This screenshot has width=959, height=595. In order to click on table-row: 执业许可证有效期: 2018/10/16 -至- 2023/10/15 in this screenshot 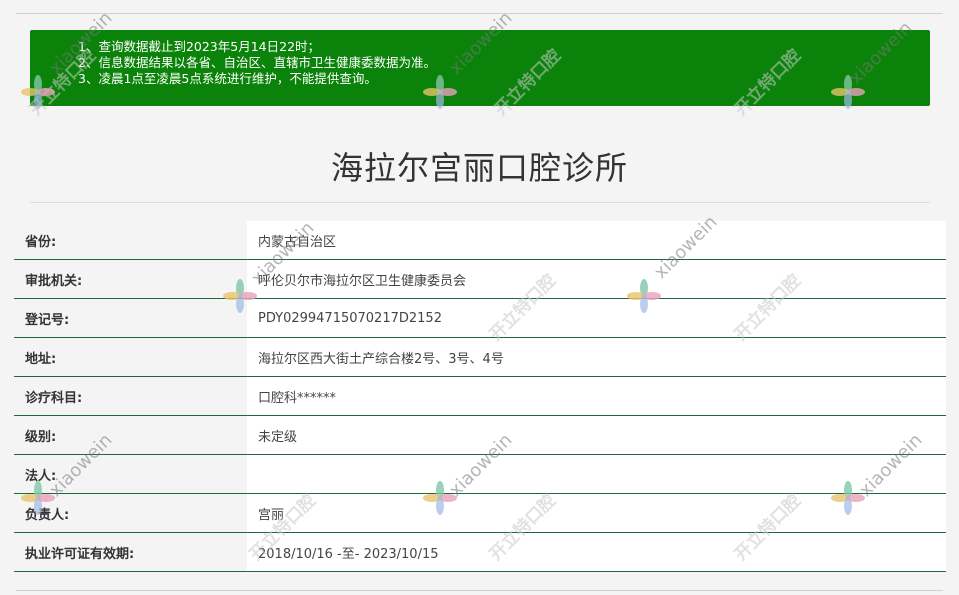, I will do `click(480, 552)`.